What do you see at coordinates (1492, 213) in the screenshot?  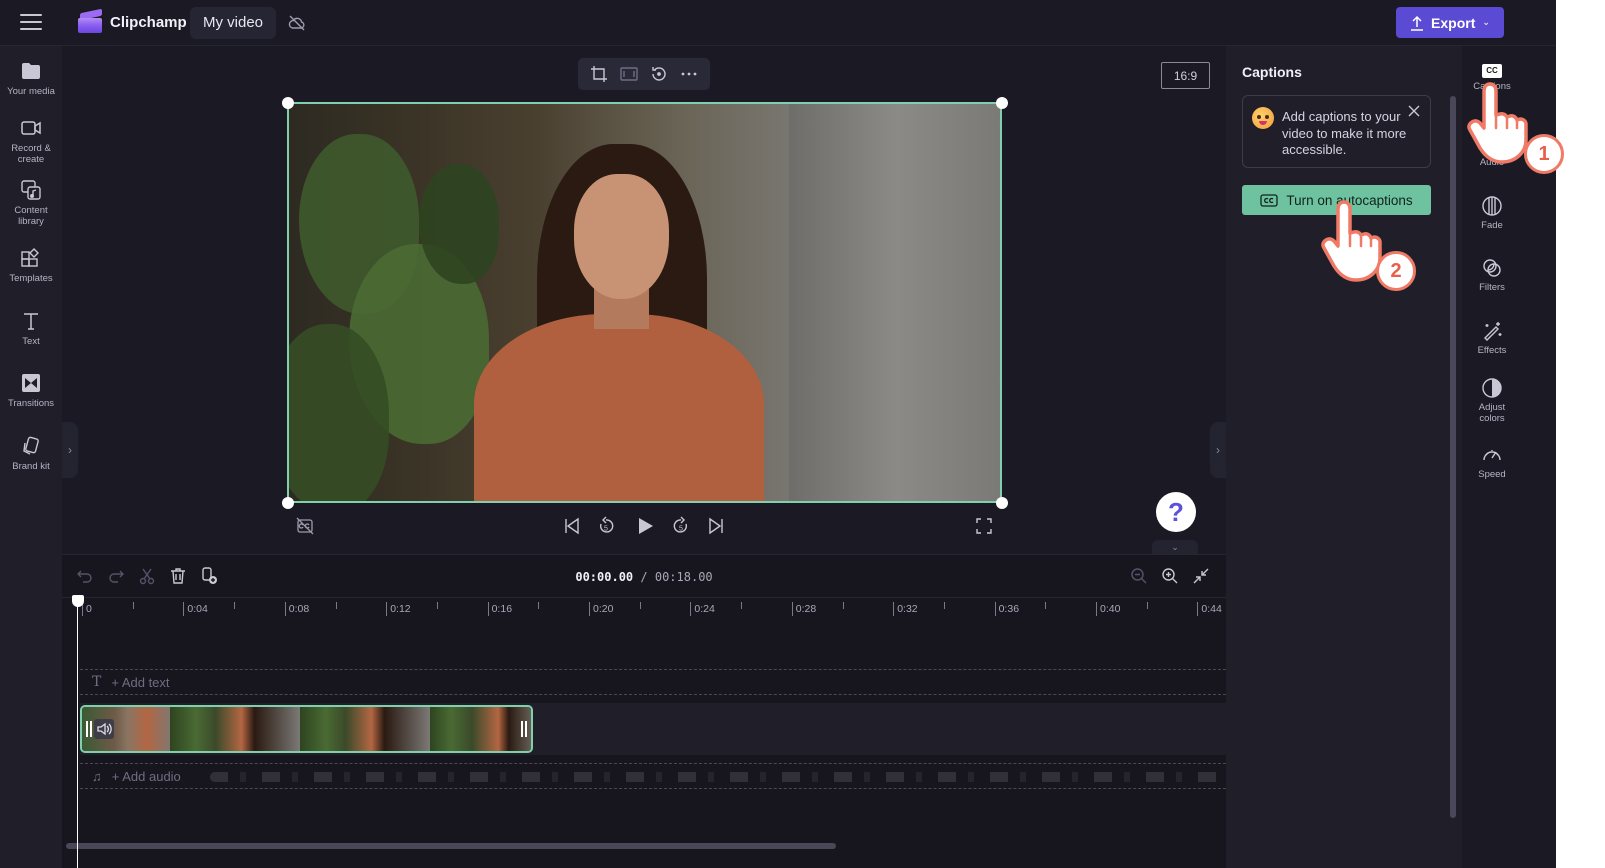 I see `tool-fade: Fade` at bounding box center [1492, 213].